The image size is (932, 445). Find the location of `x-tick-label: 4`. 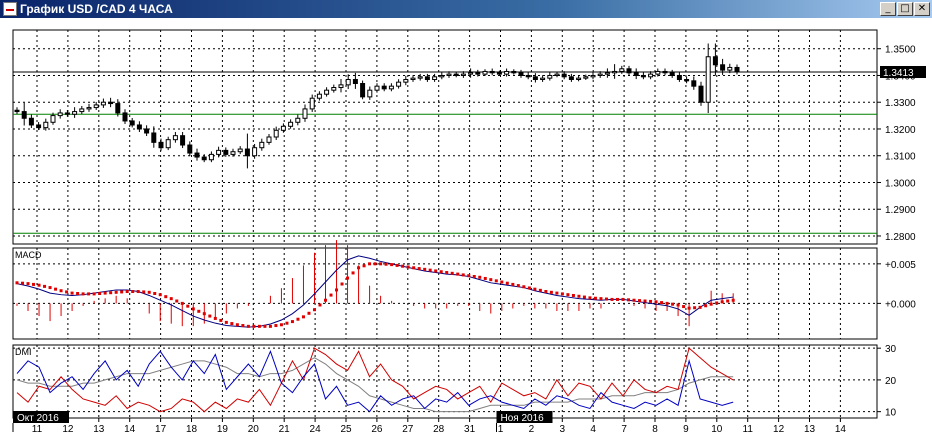

x-tick-label: 4 is located at coordinates (593, 429).